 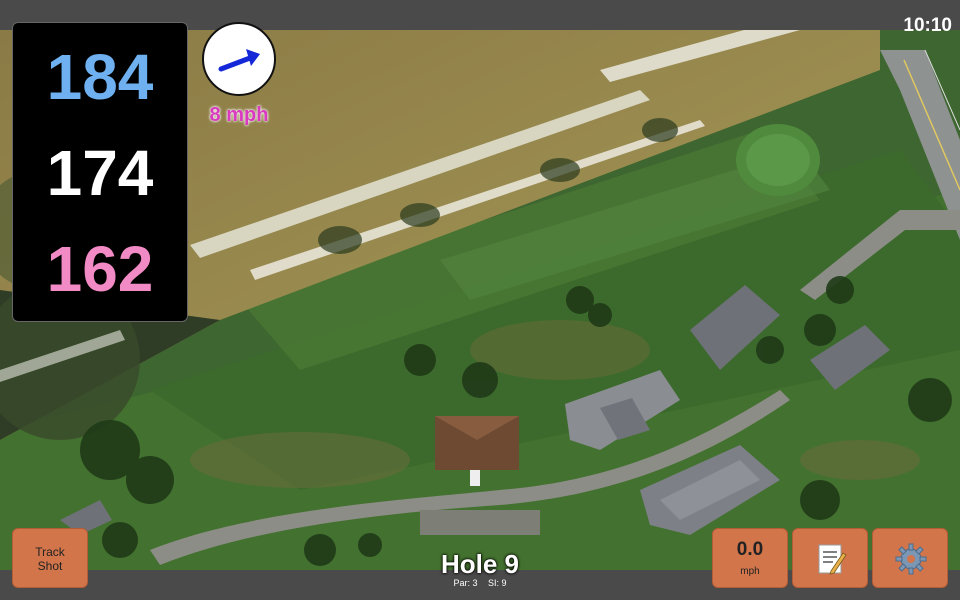 What do you see at coordinates (480, 564) in the screenshot?
I see `hole-title: Hole 9` at bounding box center [480, 564].